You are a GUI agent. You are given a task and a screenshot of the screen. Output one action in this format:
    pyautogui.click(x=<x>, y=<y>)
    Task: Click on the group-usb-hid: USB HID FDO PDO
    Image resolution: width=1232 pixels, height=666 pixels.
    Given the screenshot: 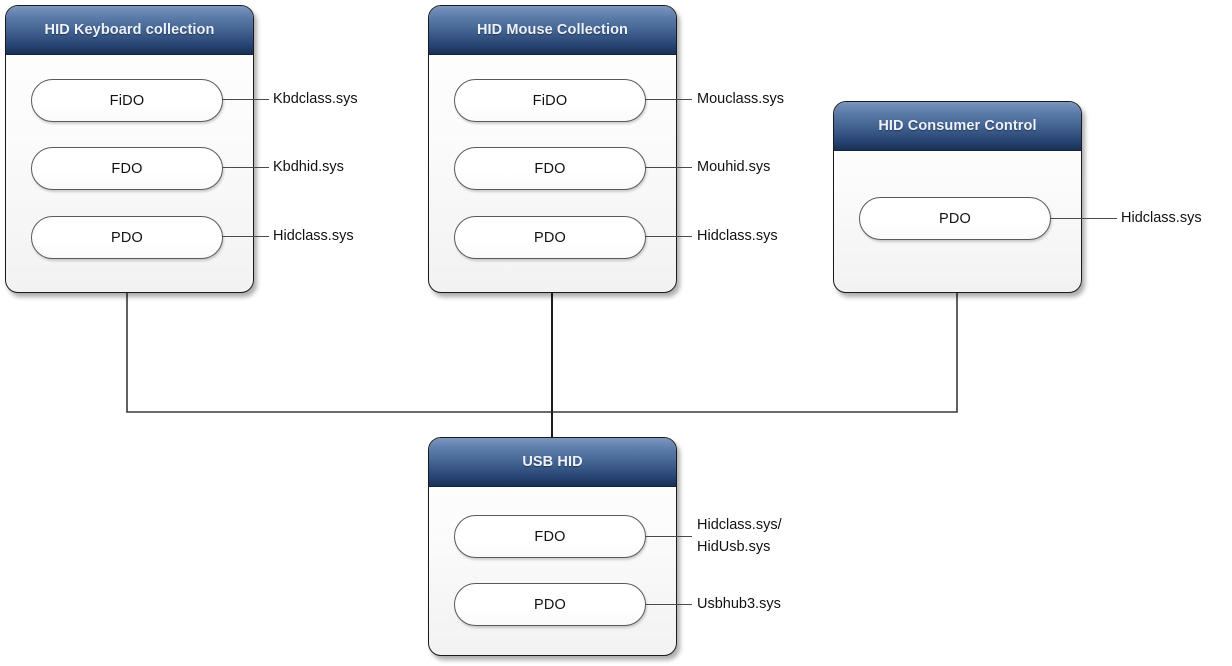 What is the action you would take?
    pyautogui.click(x=552, y=546)
    